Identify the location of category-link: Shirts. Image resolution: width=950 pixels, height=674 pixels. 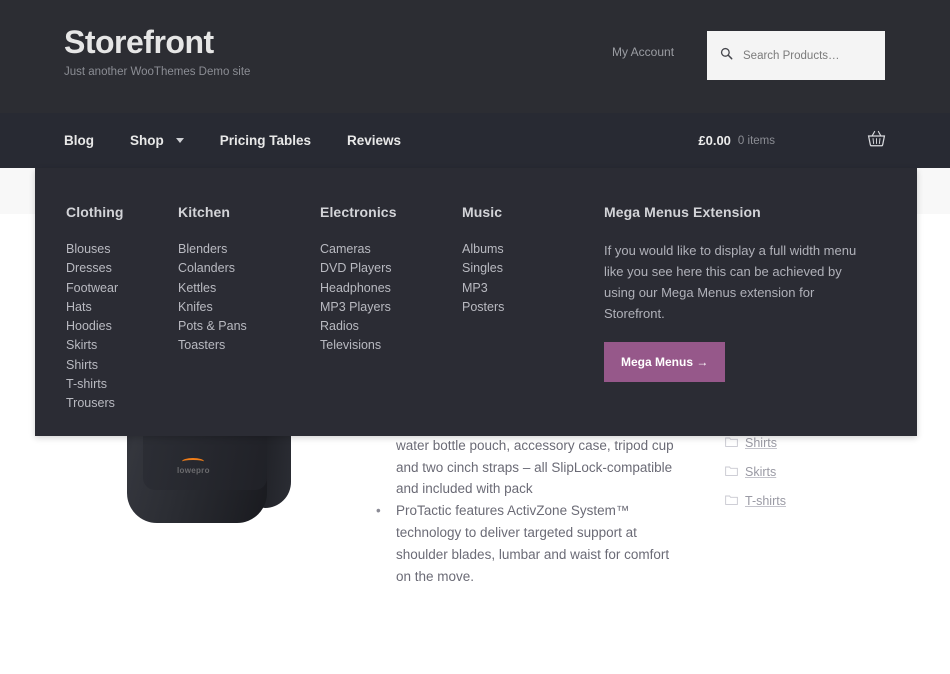
(761, 443).